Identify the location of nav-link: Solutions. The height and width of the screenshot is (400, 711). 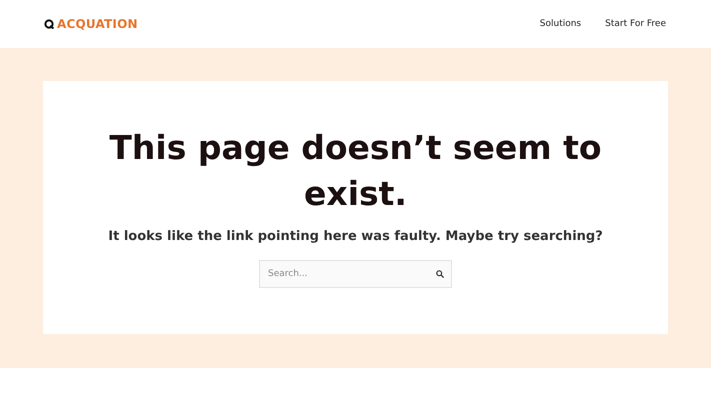
(561, 24).